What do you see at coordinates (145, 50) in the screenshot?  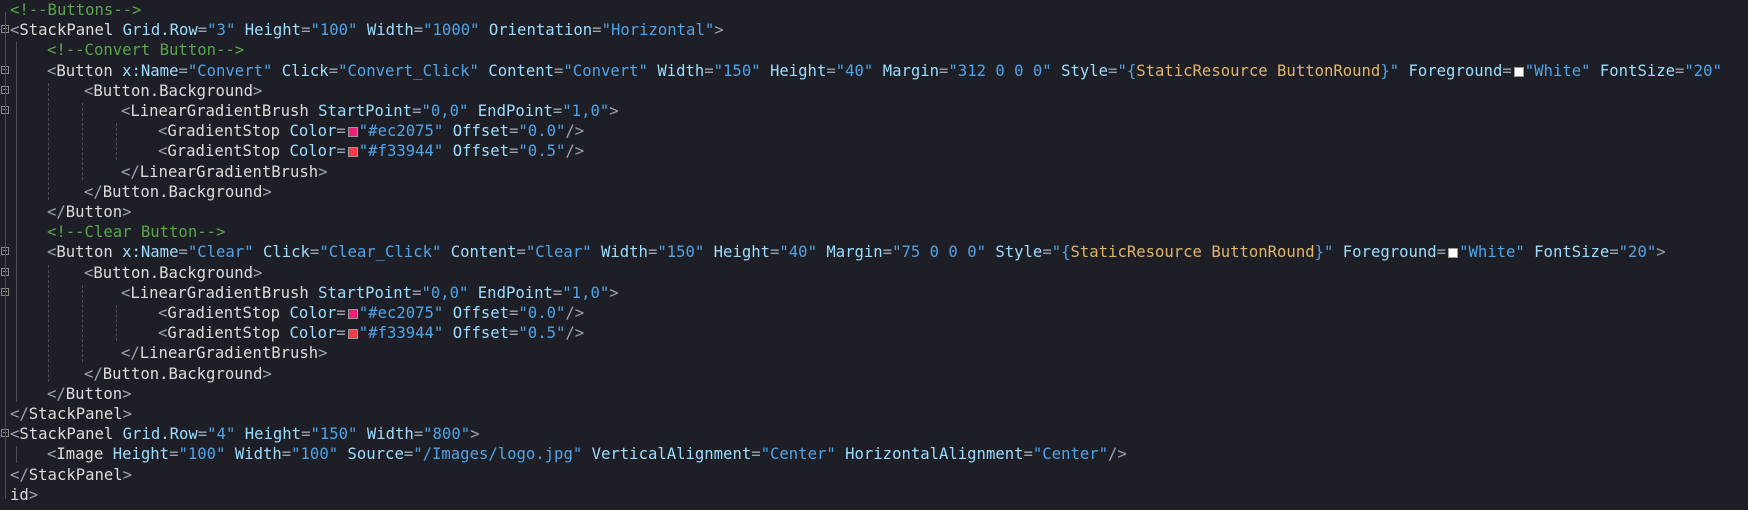 I see `code-text: <!--Convert Button-->` at bounding box center [145, 50].